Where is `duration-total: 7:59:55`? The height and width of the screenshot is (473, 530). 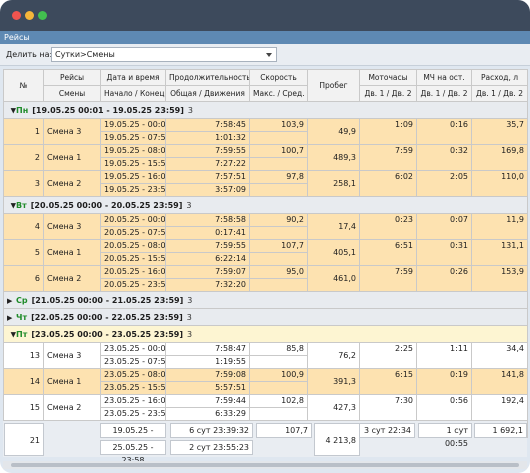 duration-total: 7:59:55 is located at coordinates (207, 151).